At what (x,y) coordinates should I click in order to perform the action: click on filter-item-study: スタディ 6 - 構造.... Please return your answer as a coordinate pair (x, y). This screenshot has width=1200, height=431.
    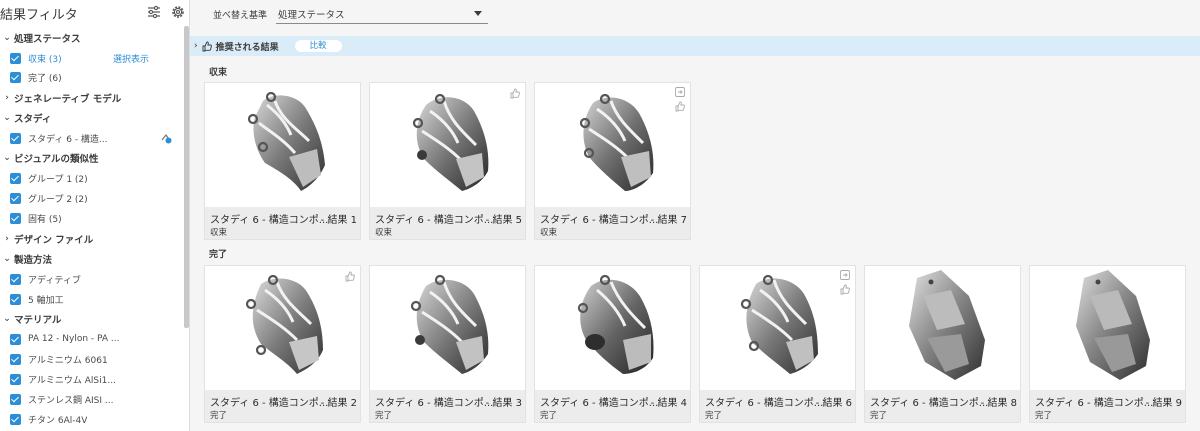
    Looking at the image, I should click on (92, 138).